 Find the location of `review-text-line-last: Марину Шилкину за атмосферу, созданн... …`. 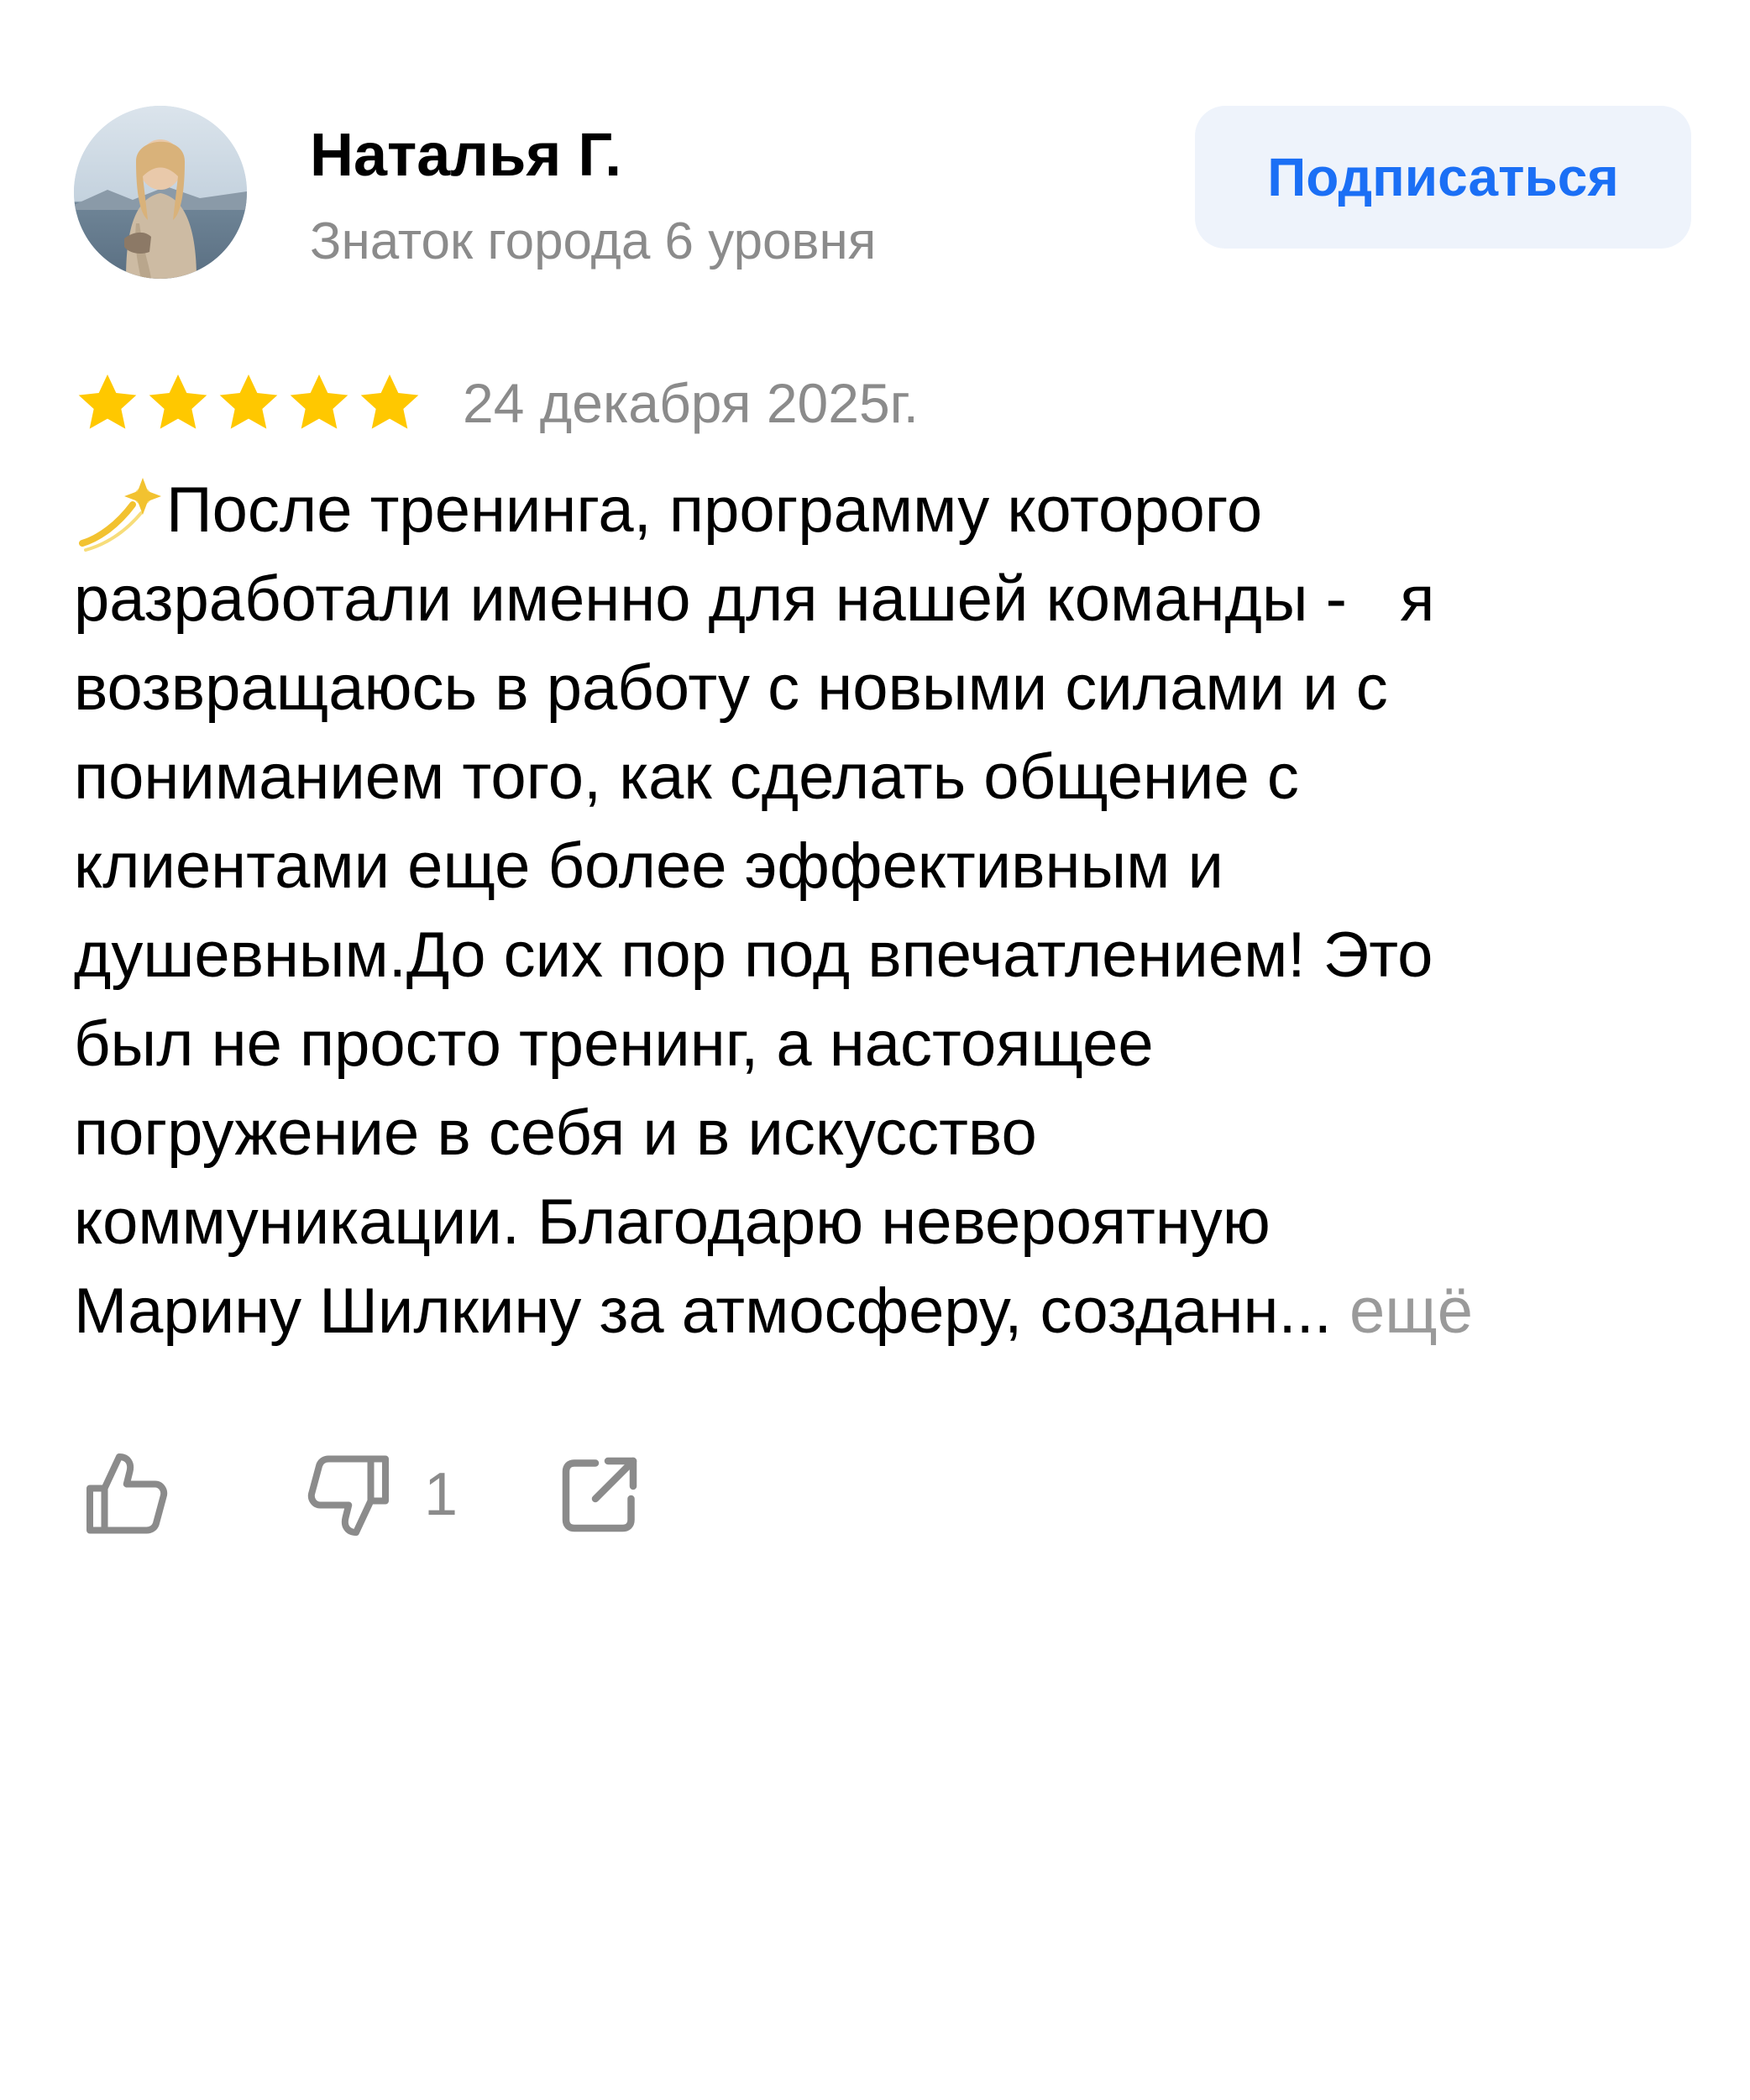

review-text-line-last: Марину Шилкину за атмосферу, созданн... … is located at coordinates (884, 1312).